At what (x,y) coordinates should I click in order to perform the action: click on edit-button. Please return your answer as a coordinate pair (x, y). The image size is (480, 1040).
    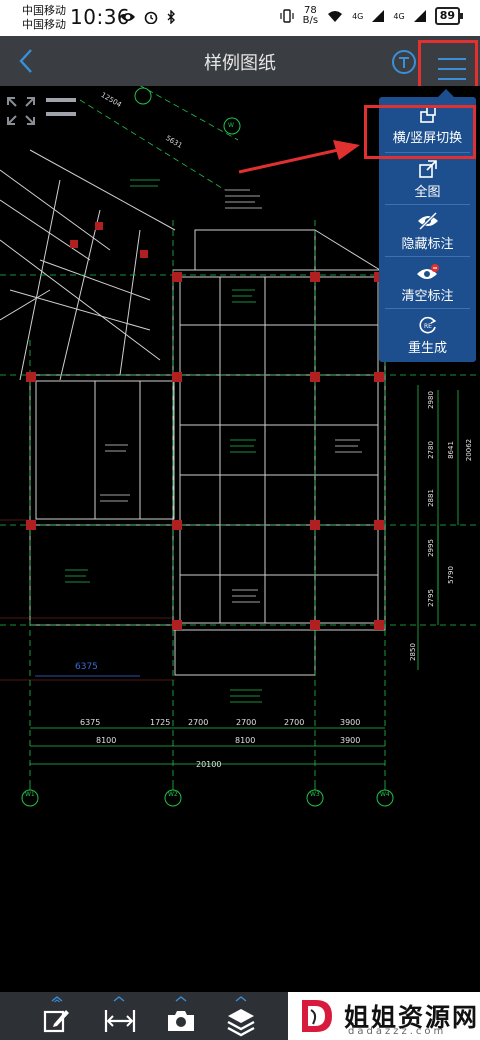
    Looking at the image, I should click on (57, 1018).